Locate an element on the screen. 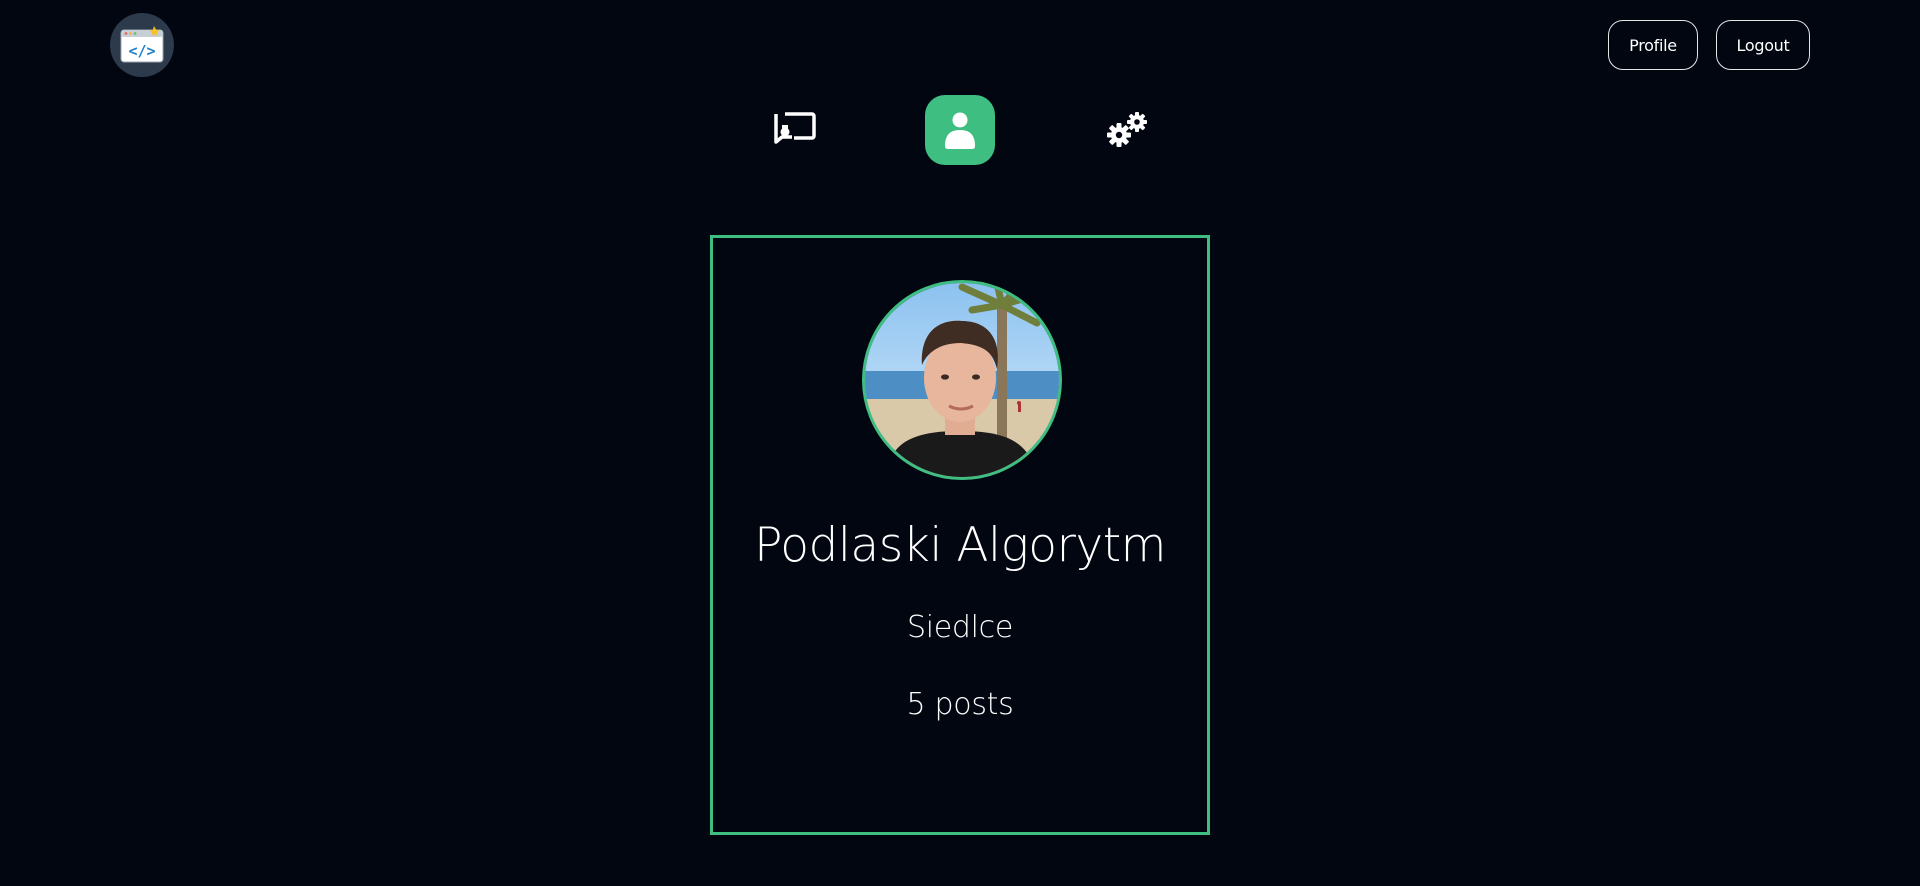 This screenshot has height=886, width=1920. section-tabs is located at coordinates (960, 130).